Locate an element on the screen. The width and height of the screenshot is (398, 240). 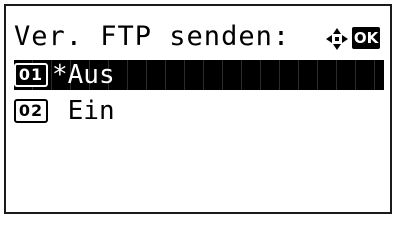
option-number-badge: 02 is located at coordinates (31, 111).